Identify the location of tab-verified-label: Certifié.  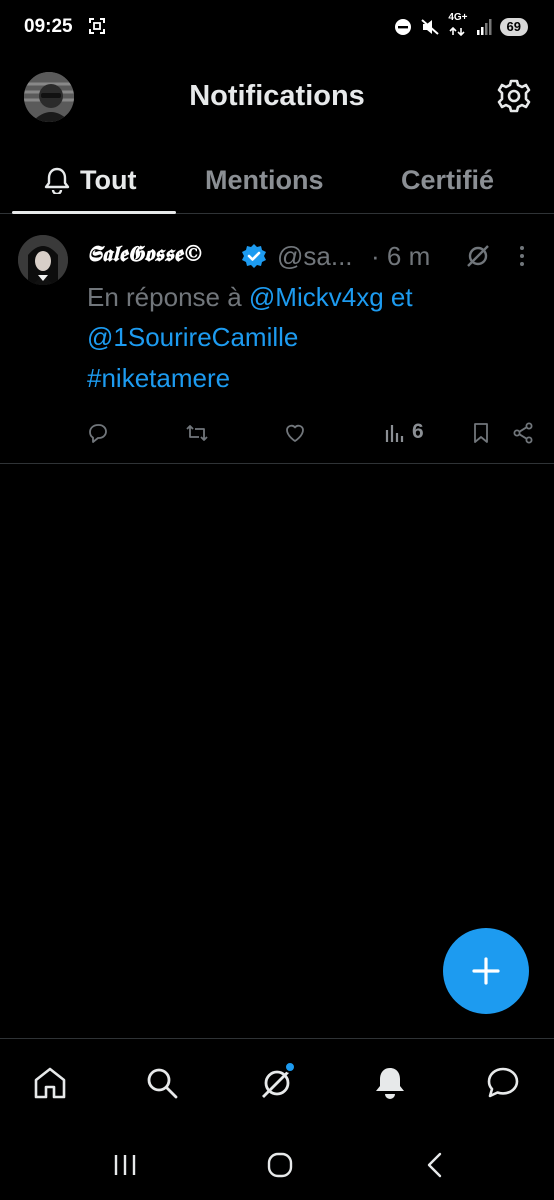
(448, 179).